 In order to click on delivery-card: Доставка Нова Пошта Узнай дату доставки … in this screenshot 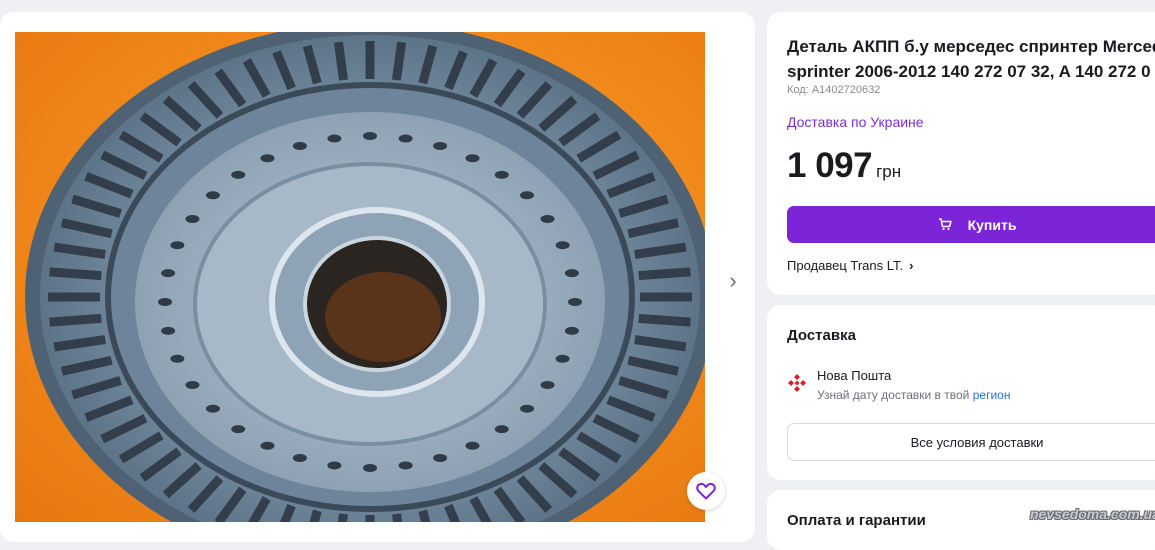, I will do `click(961, 392)`.